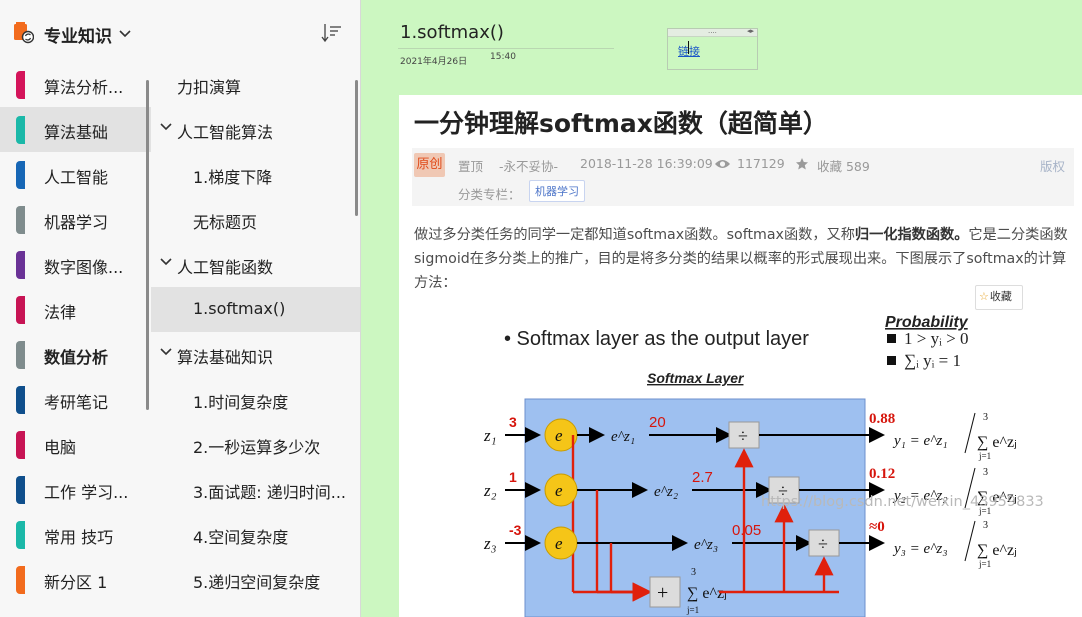 The height and width of the screenshot is (617, 1082). Describe the element at coordinates (936, 338) in the screenshot. I see `probability-rule-1: 1 > yᵢ > 0` at that location.